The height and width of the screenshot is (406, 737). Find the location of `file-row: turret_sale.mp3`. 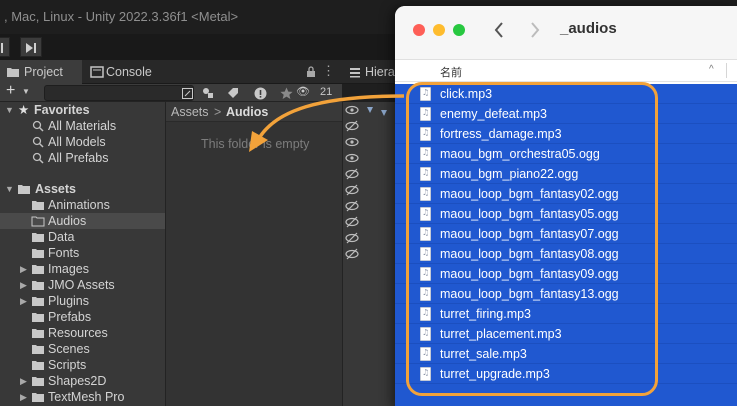

file-row: turret_sale.mp3 is located at coordinates (566, 354).